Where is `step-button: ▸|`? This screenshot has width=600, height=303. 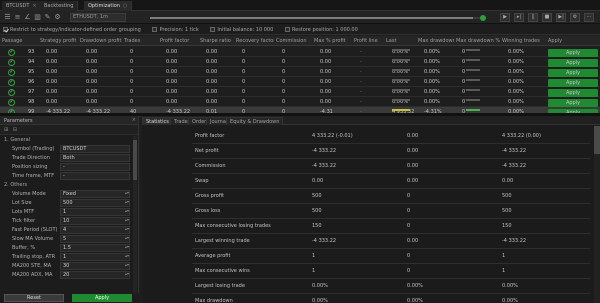 step-button: ▸| is located at coordinates (519, 17).